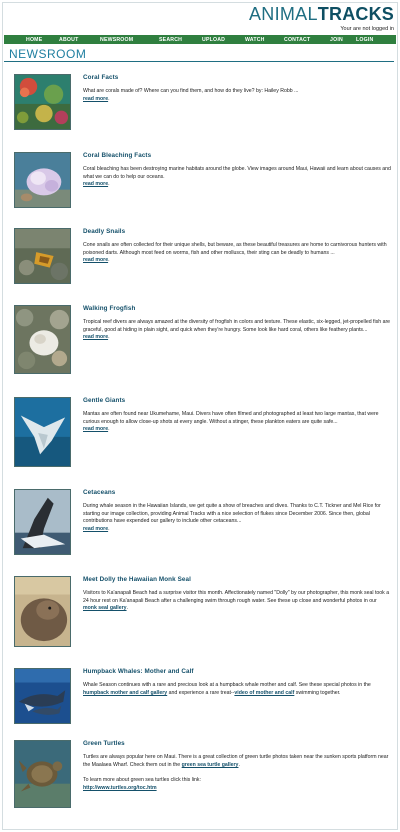 The image size is (400, 832). I want to click on article-title: Green Turtles, so click(237, 743).